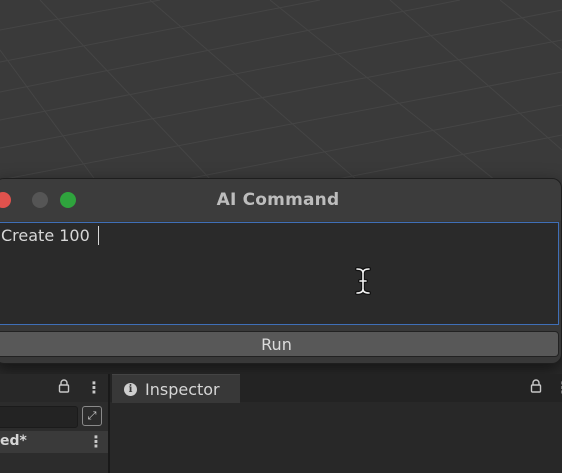 The height and width of the screenshot is (473, 562). I want to click on tab-inspector: i Inspector, so click(176, 388).